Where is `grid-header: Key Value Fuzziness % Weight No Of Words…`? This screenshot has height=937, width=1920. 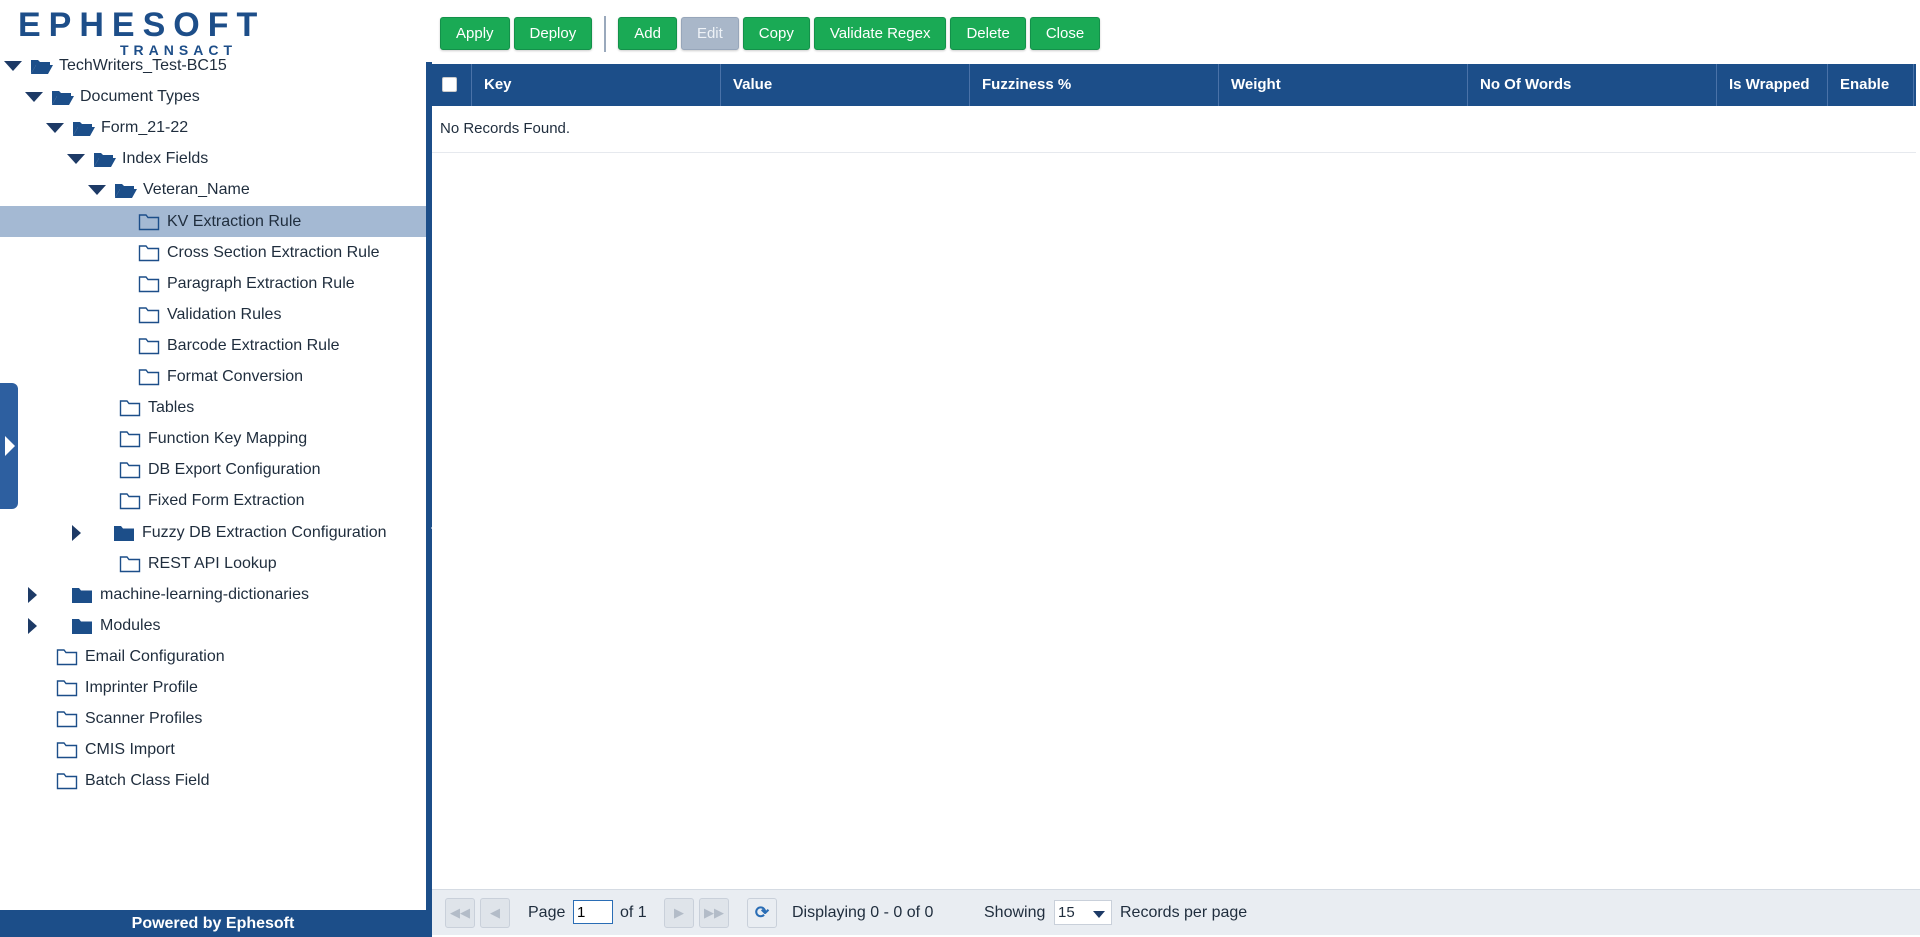 grid-header: Key Value Fuzziness % Weight No Of Words… is located at coordinates (1174, 85).